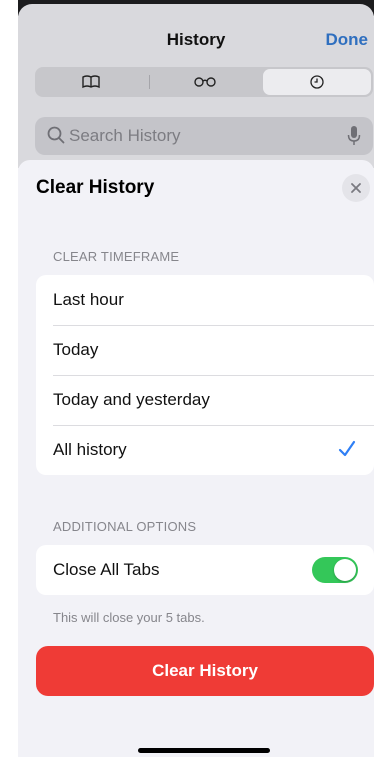 The width and height of the screenshot is (380, 757). What do you see at coordinates (205, 300) in the screenshot?
I see `timeframe-option-last-hour: Last hour` at bounding box center [205, 300].